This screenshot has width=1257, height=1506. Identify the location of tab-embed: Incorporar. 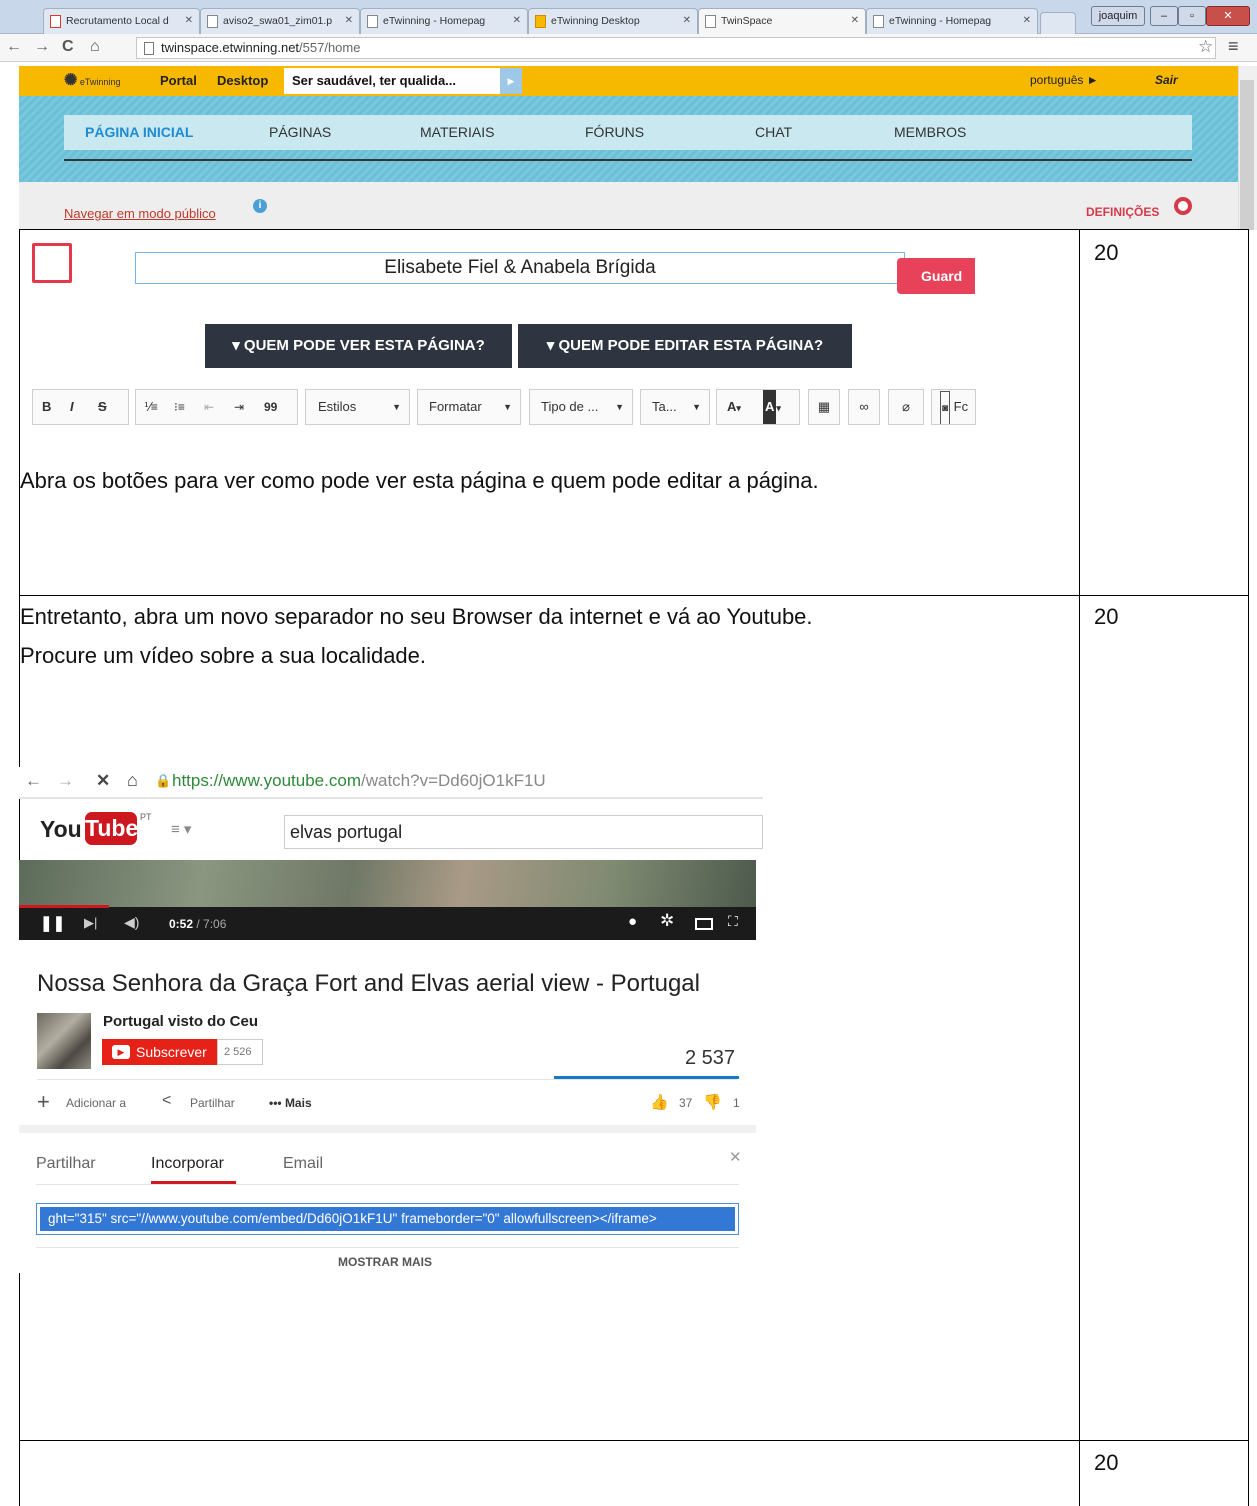
(187, 1164).